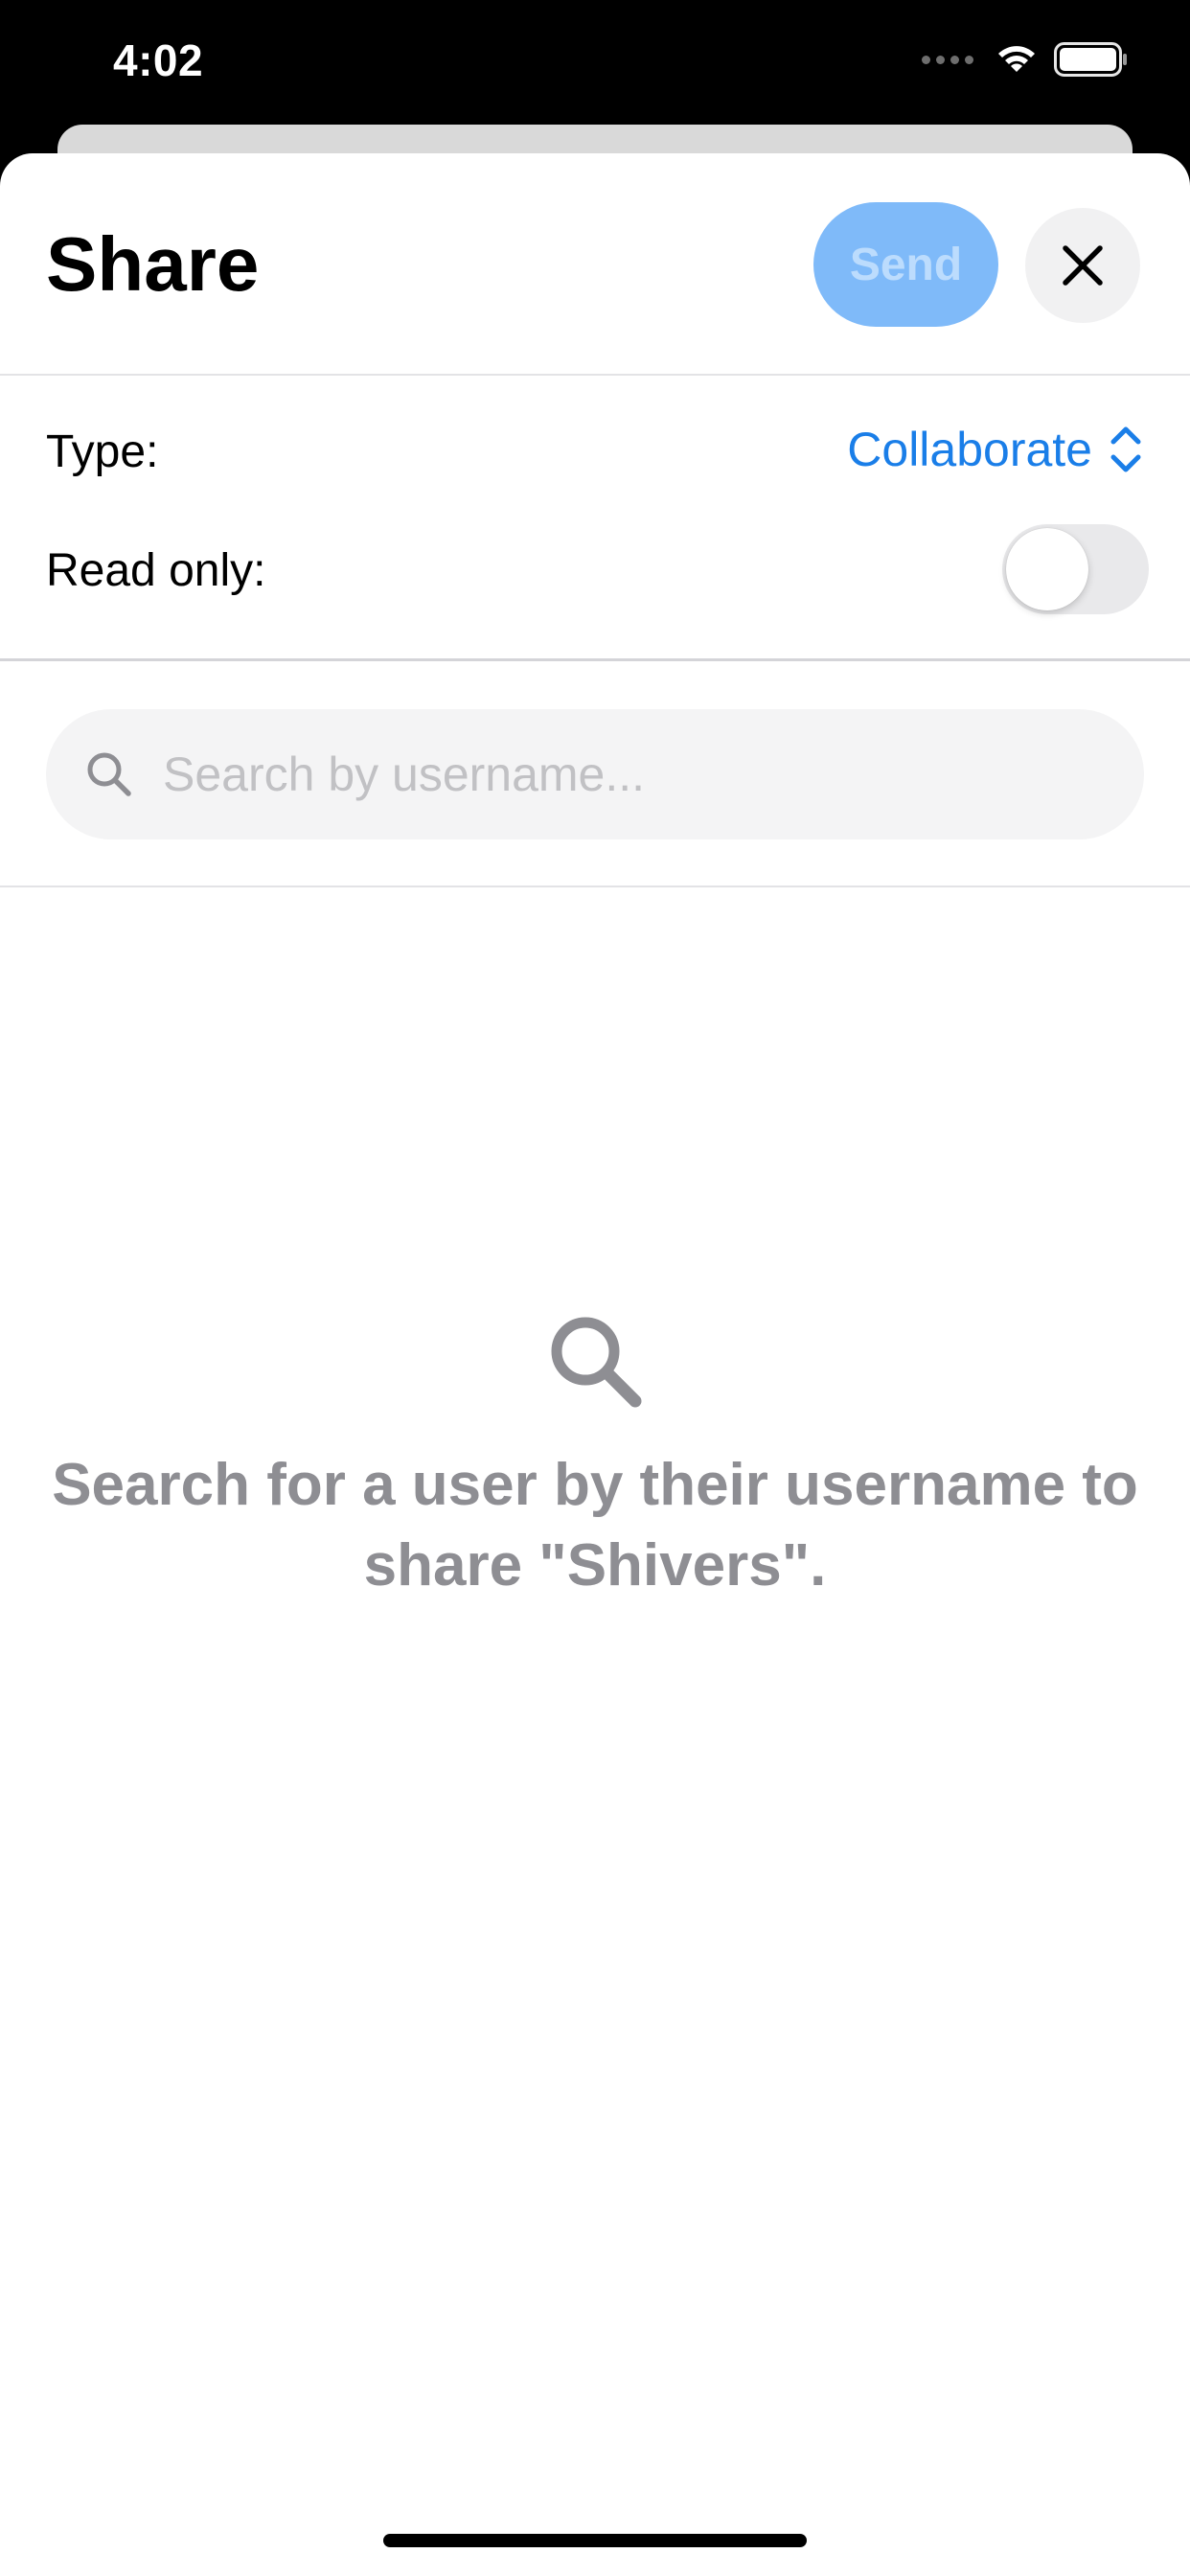 The width and height of the screenshot is (1190, 2576). Describe the element at coordinates (595, 2540) in the screenshot. I see `home-indicator` at that location.